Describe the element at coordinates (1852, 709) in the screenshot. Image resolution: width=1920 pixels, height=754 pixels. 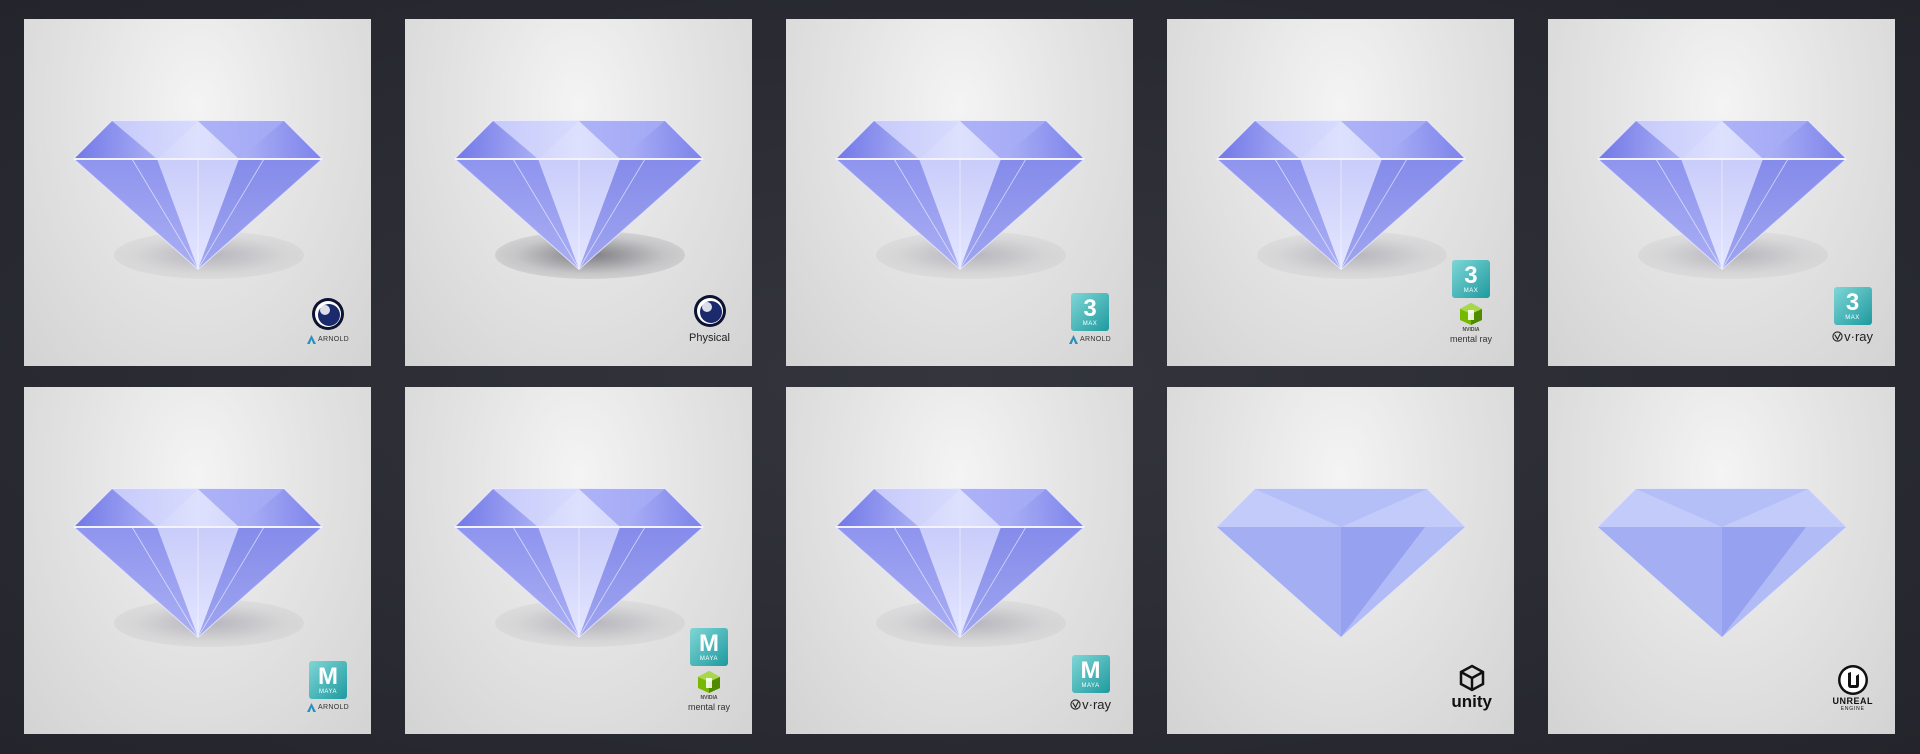
I see `engine-label: ENGINE` at that location.